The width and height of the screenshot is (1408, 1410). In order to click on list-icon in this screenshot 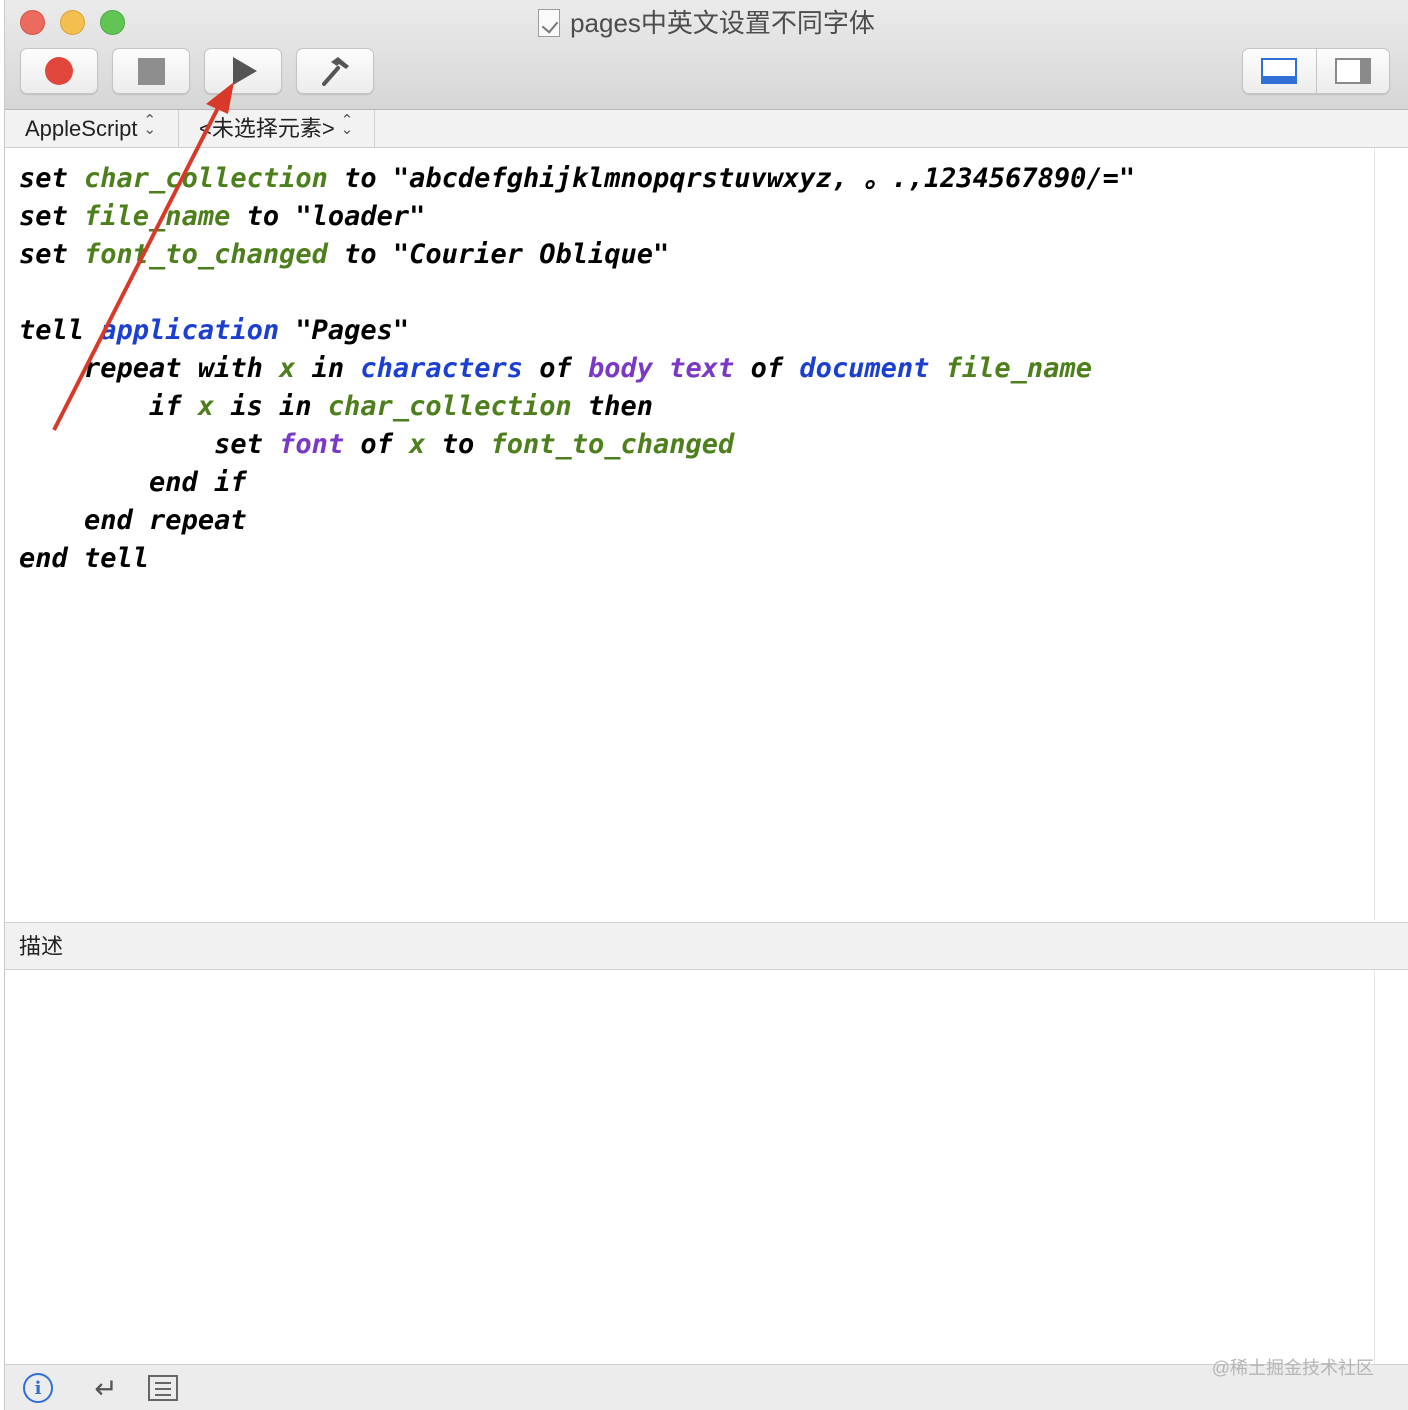, I will do `click(163, 1388)`.